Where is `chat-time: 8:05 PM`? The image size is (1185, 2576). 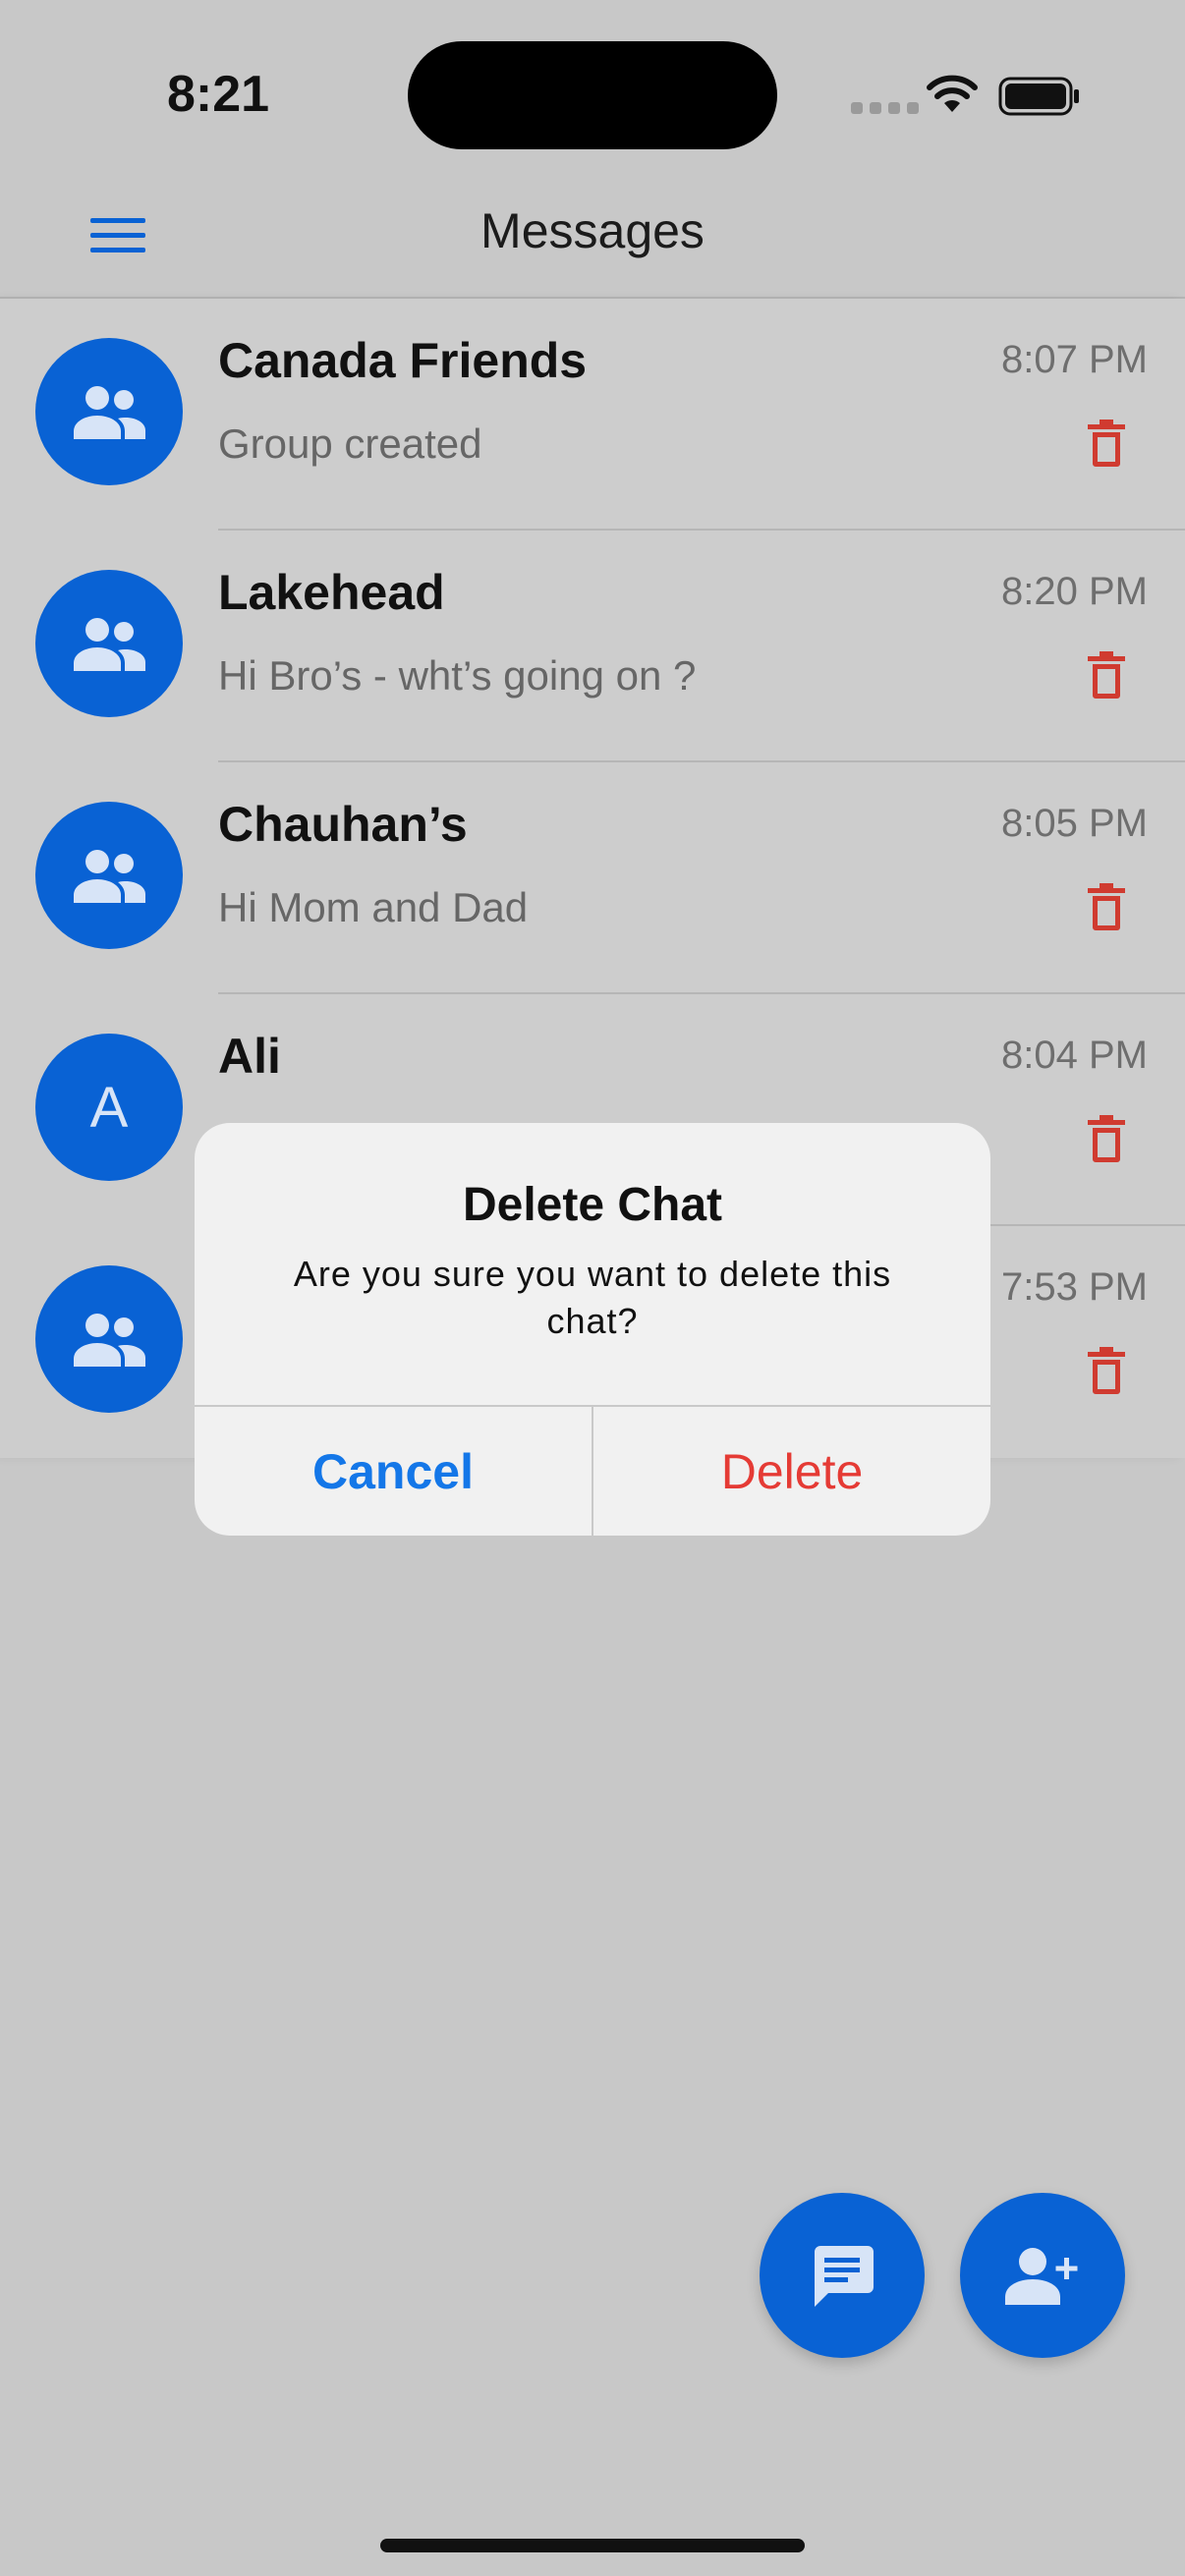 chat-time: 8:05 PM is located at coordinates (1075, 823).